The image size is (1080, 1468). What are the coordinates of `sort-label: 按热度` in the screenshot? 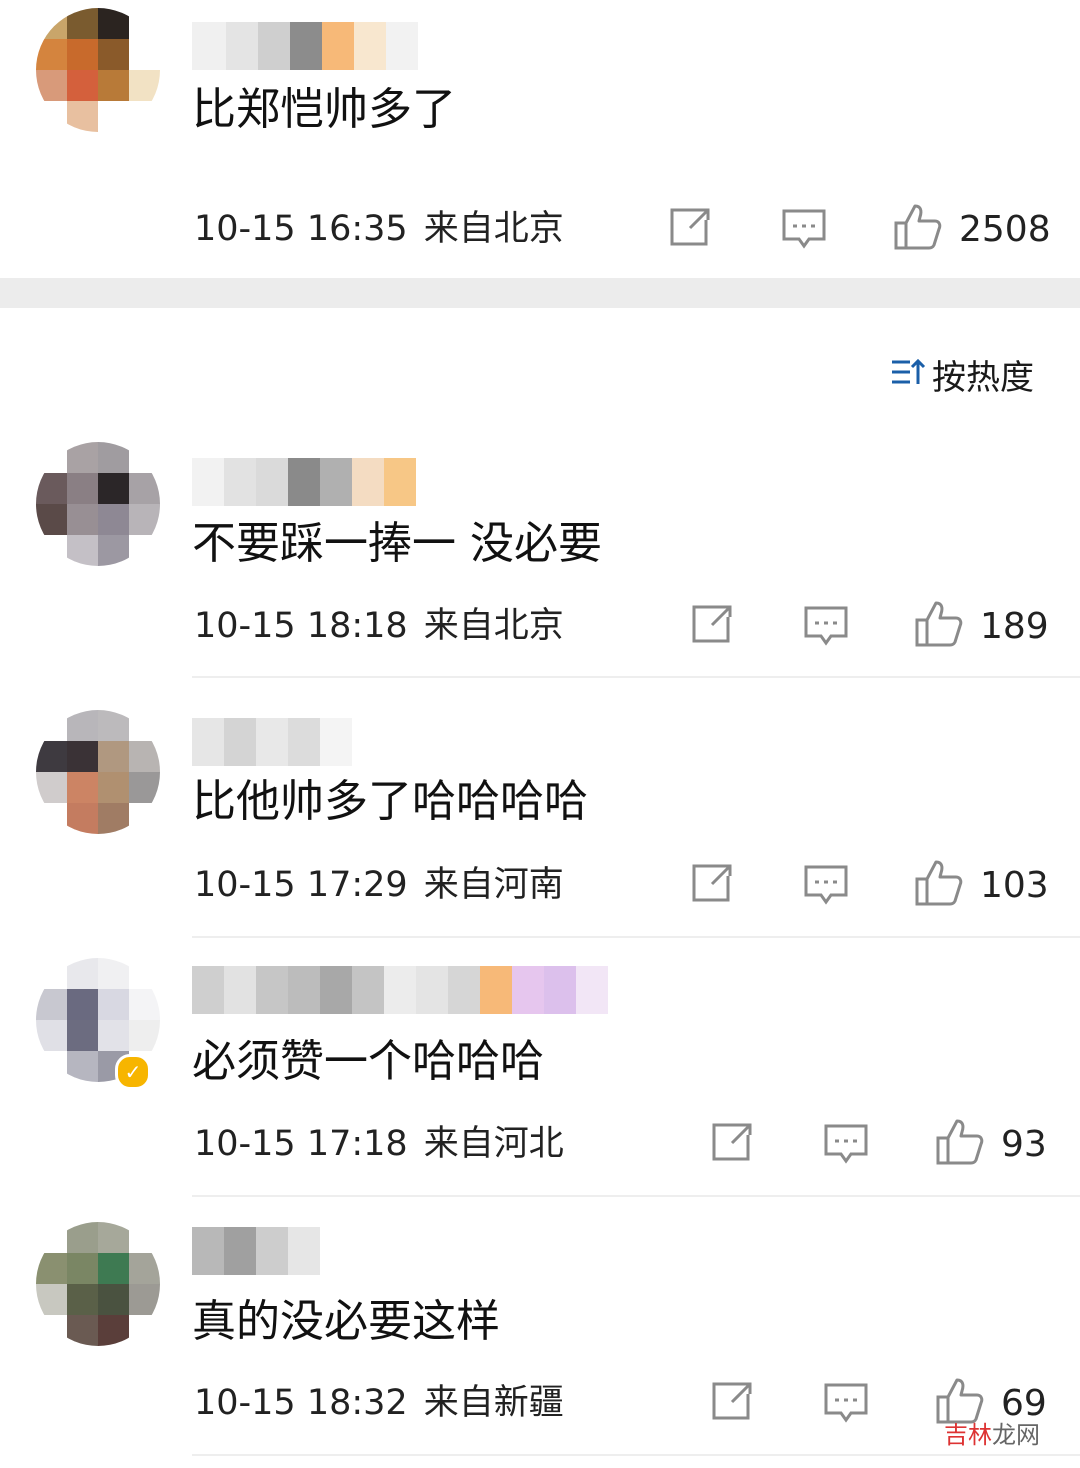 It's located at (983, 377).